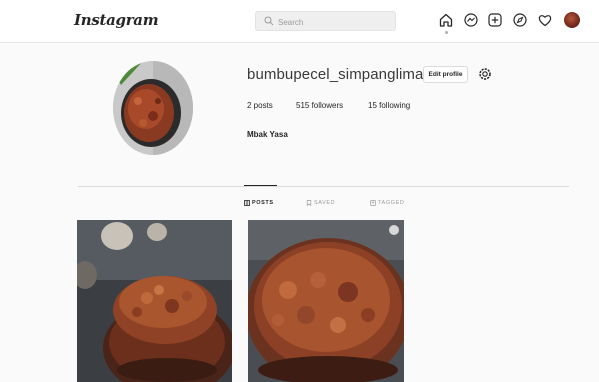 This screenshot has width=599, height=382. Describe the element at coordinates (373, 203) in the screenshot. I see `tag-icon` at that location.